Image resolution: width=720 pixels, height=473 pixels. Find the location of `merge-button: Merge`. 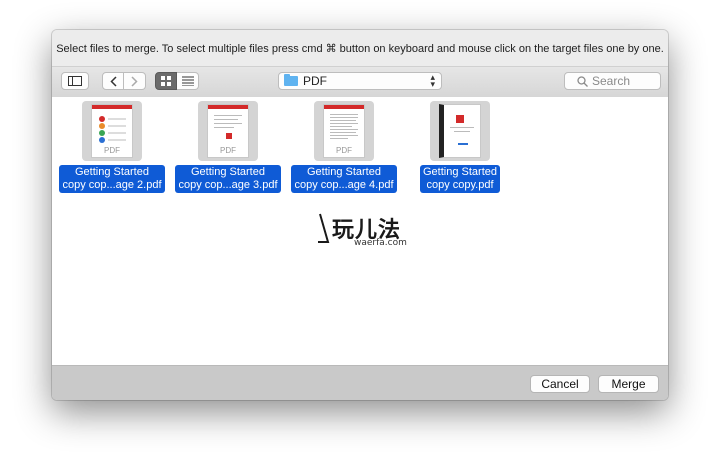

merge-button: Merge is located at coordinates (628, 384).